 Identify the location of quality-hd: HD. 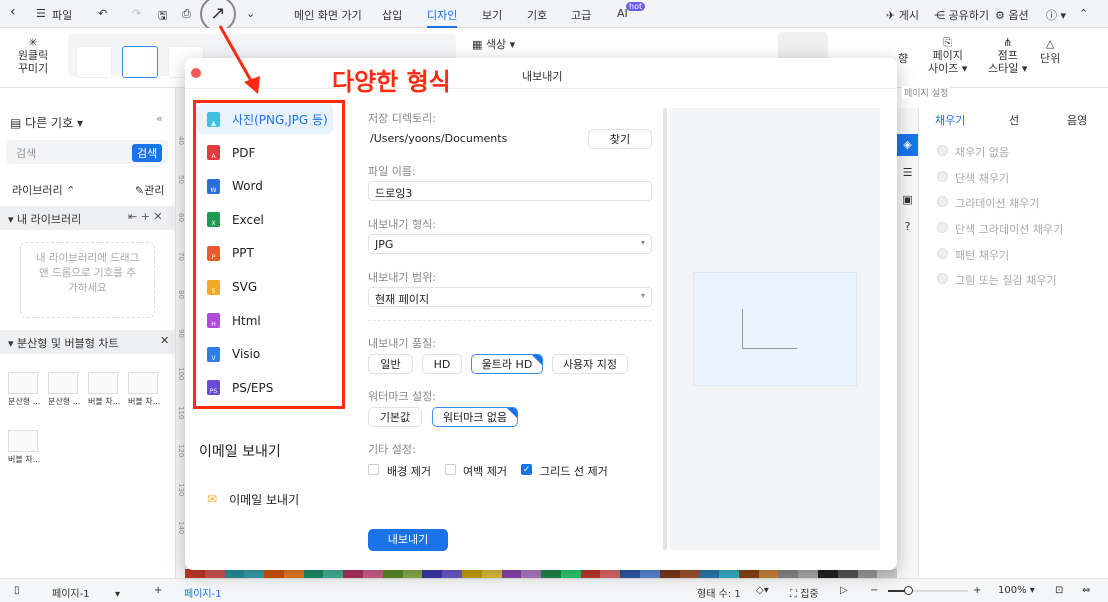
(442, 364).